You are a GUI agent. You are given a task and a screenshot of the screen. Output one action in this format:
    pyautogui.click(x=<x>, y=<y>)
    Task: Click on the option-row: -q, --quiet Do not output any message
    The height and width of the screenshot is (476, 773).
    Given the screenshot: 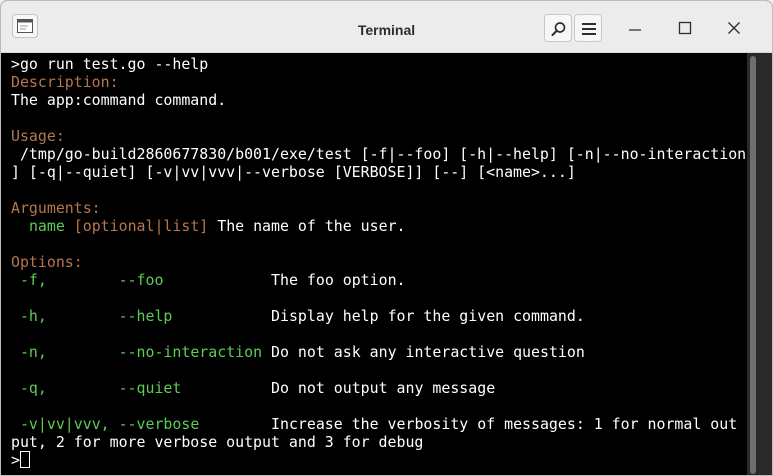 What is the action you would take?
    pyautogui.click(x=379, y=388)
    